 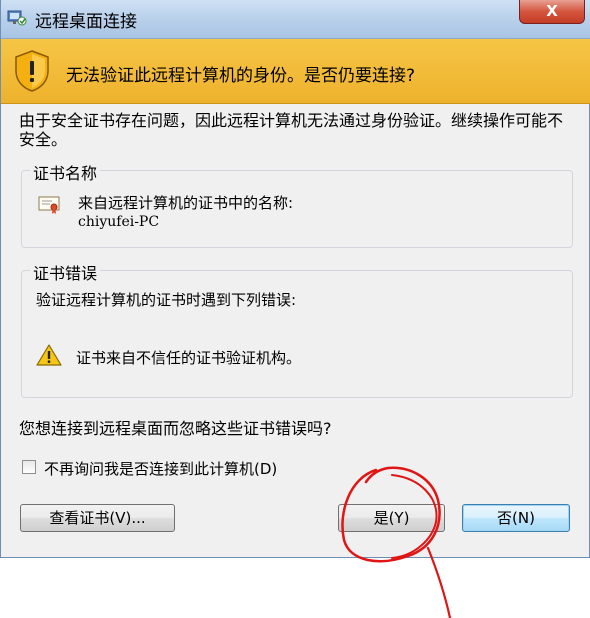 What do you see at coordinates (17, 18) in the screenshot?
I see `remote-desktop-icon` at bounding box center [17, 18].